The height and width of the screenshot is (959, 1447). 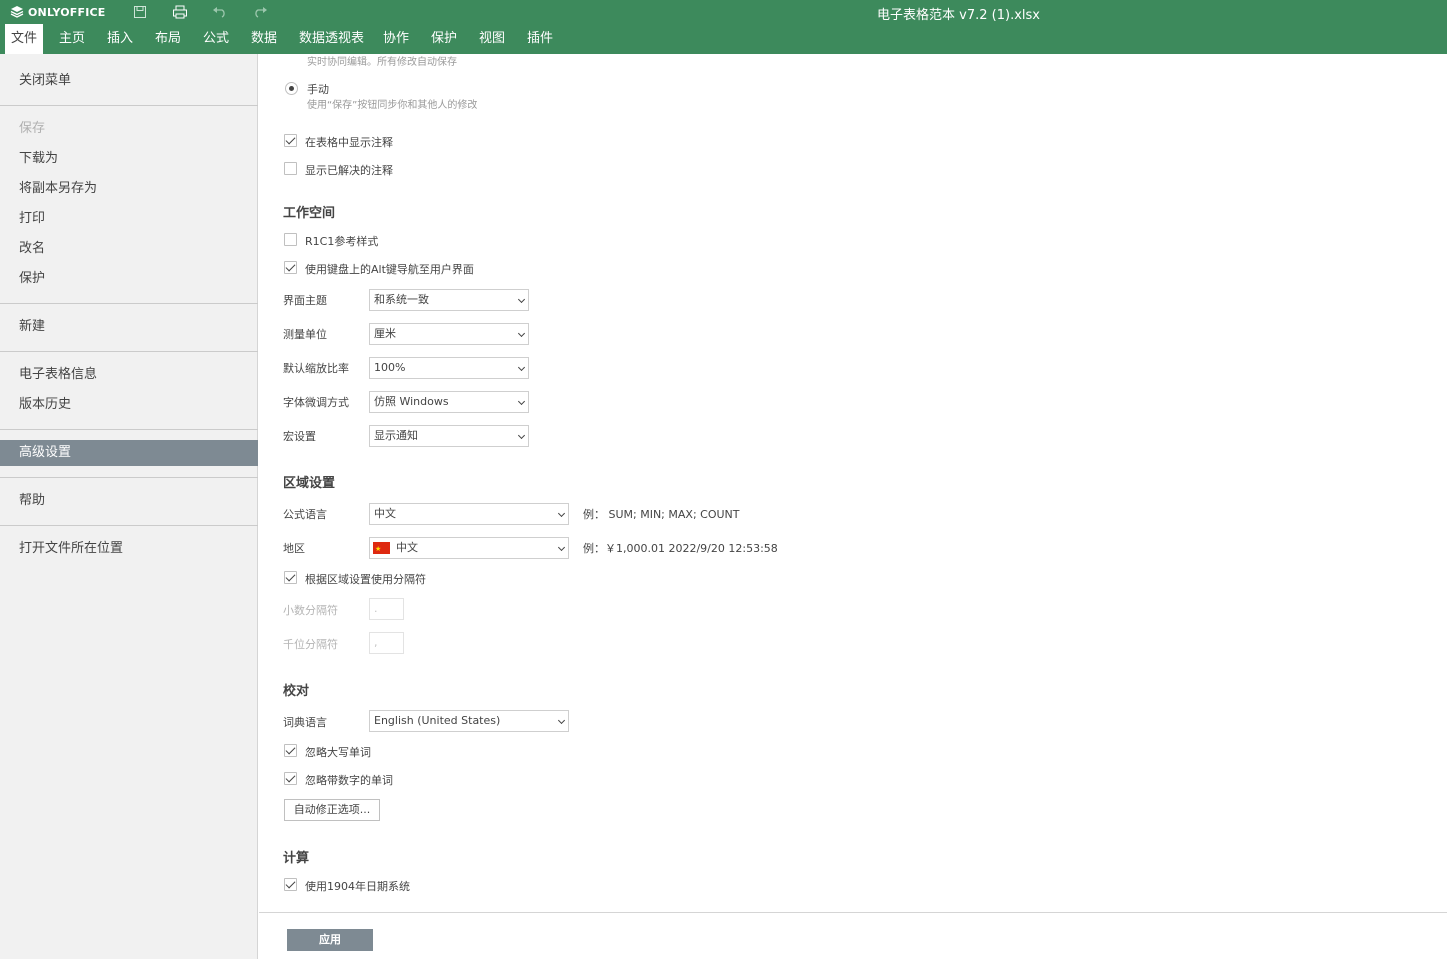 What do you see at coordinates (305, 300) in the screenshot?
I see `theme-label: 界面主题` at bounding box center [305, 300].